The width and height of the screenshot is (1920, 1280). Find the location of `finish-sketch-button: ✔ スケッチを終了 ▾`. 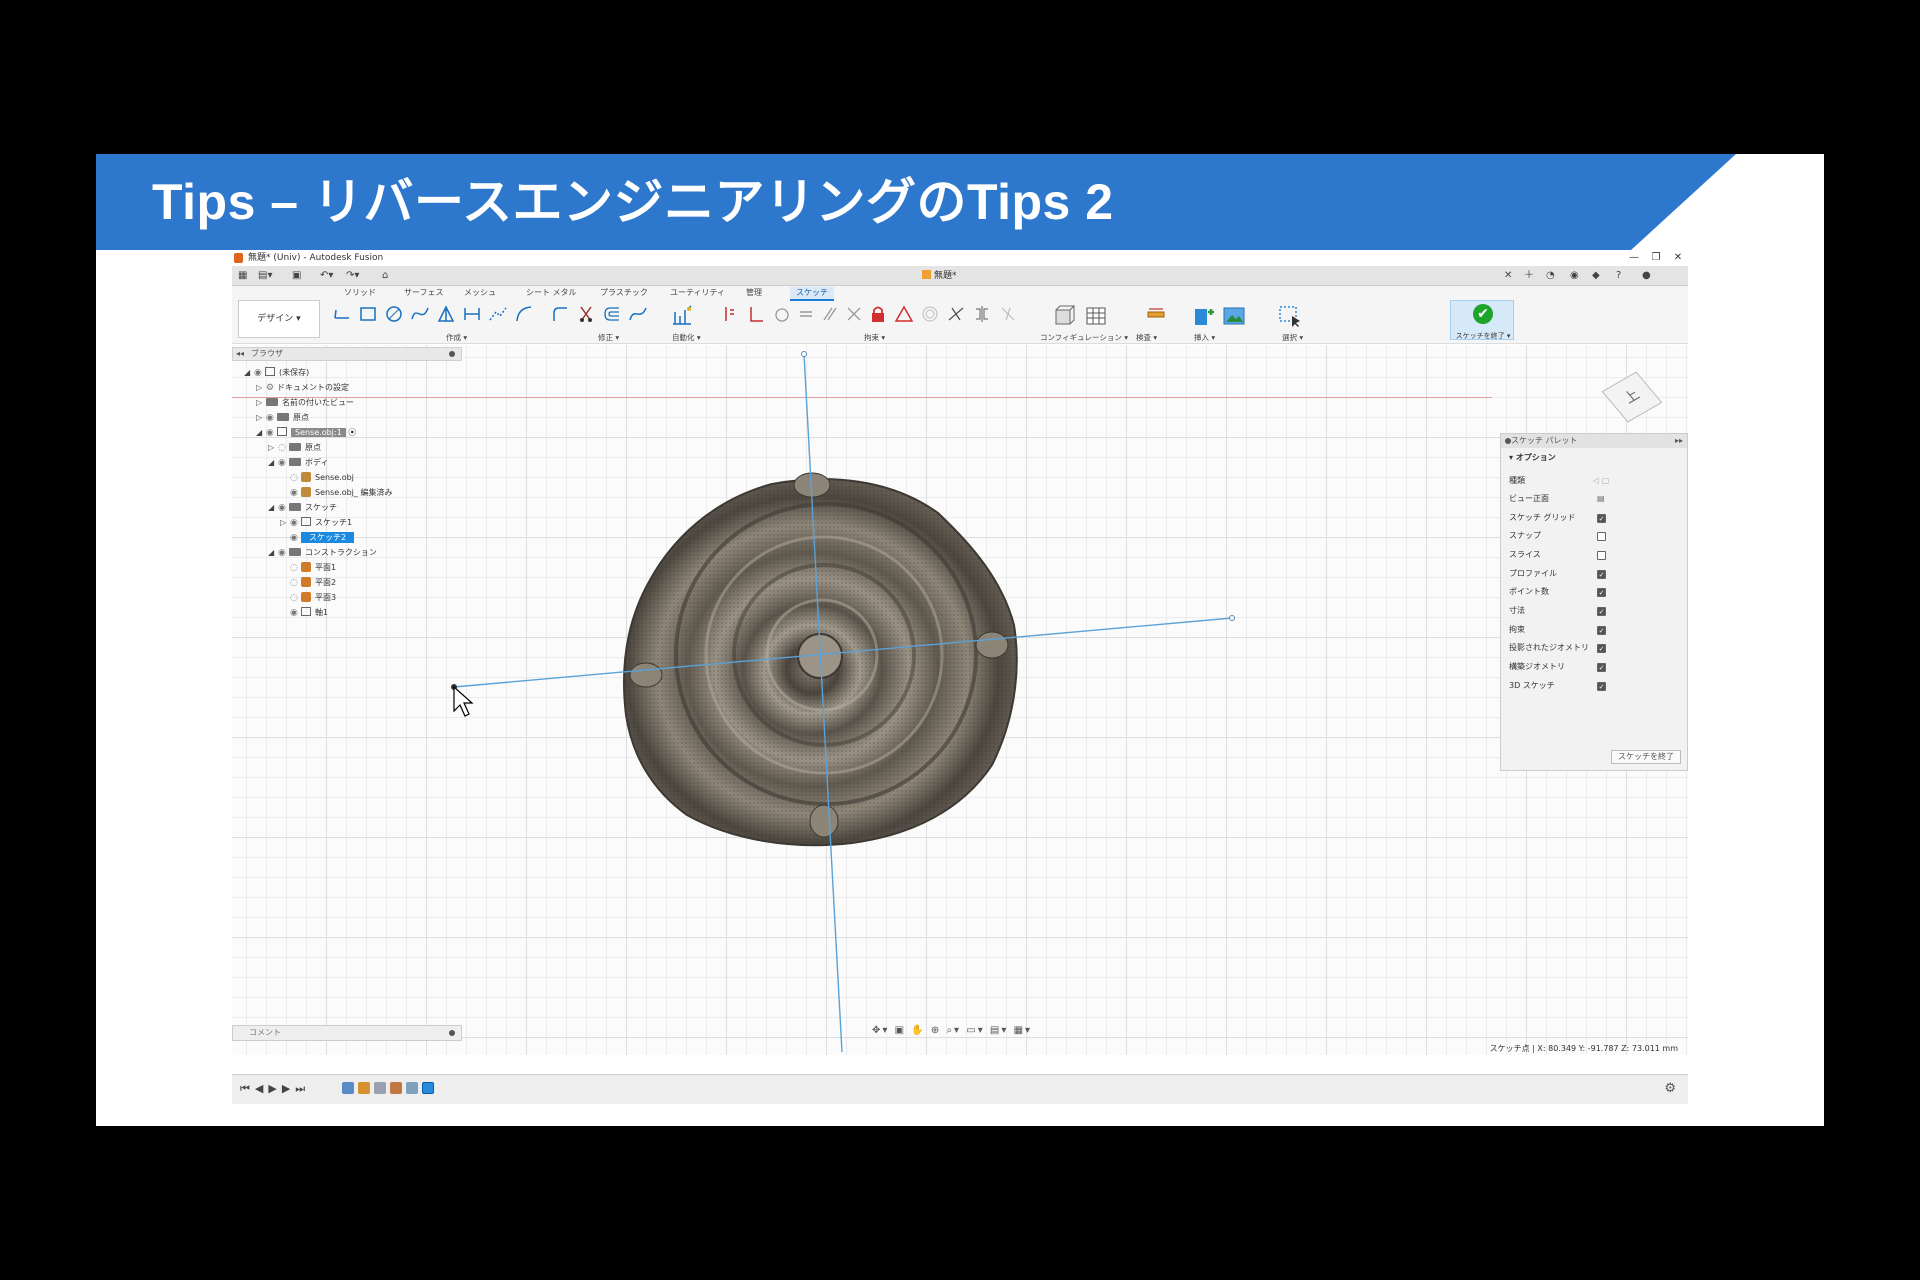

finish-sketch-button: ✔ スケッチを終了 ▾ is located at coordinates (1482, 320).